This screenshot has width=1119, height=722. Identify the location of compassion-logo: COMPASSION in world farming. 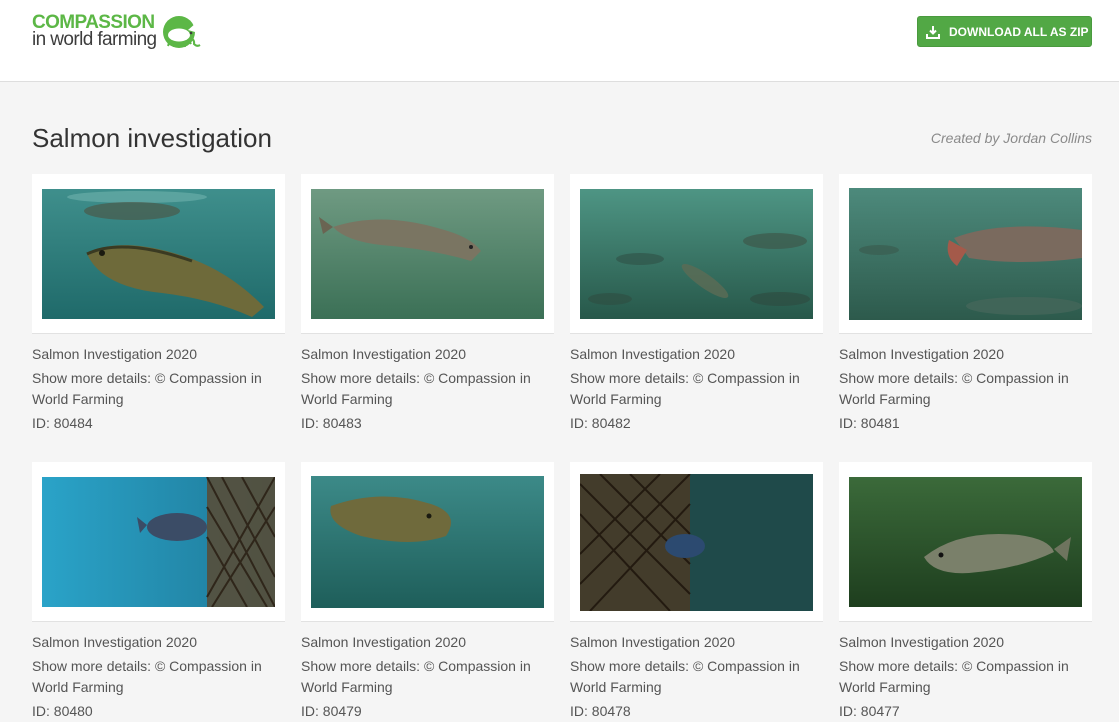
(117, 34).